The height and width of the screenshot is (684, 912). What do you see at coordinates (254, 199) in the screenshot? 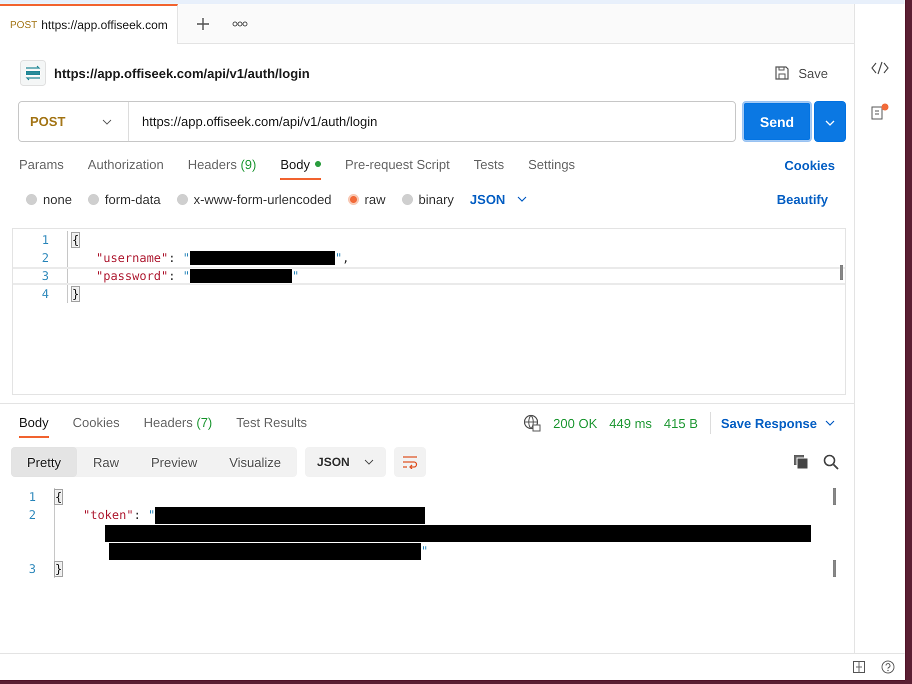
I see `body-type-radio: x-www-form-urlencoded` at bounding box center [254, 199].